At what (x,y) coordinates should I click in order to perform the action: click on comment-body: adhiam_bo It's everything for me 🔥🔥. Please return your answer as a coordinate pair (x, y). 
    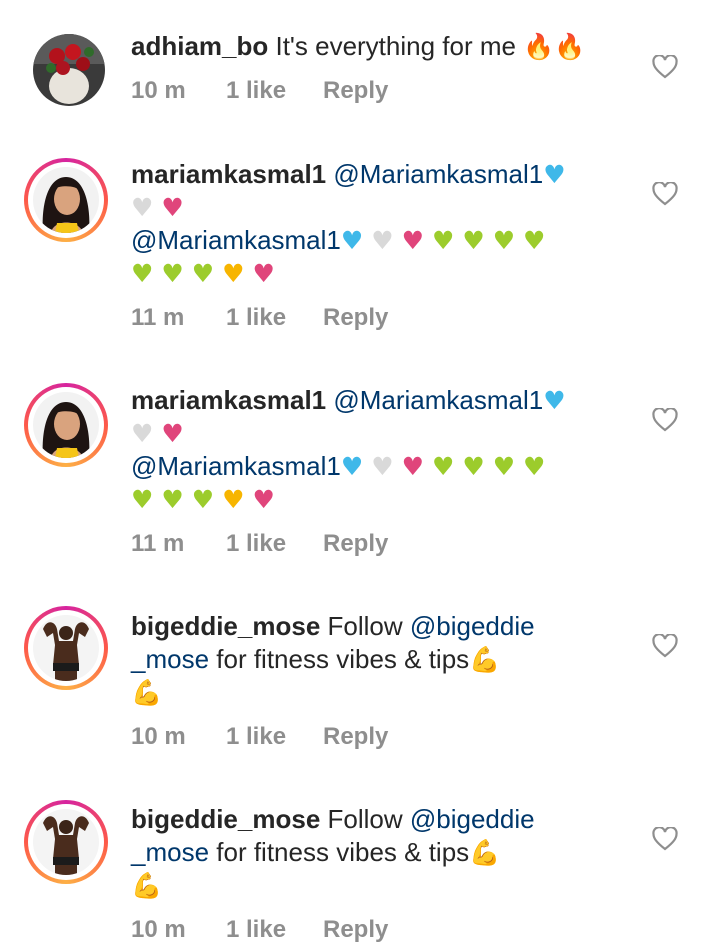
    Looking at the image, I should click on (376, 46).